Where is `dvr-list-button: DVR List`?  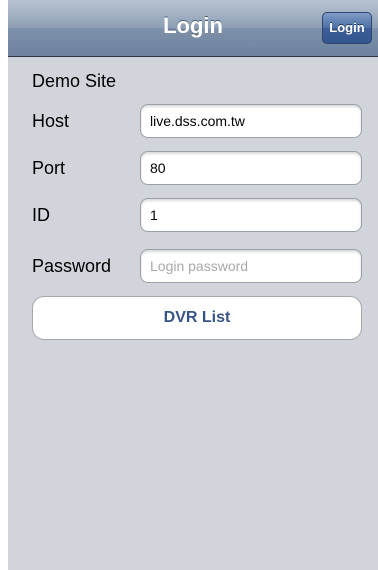
dvr-list-button: DVR List is located at coordinates (197, 318).